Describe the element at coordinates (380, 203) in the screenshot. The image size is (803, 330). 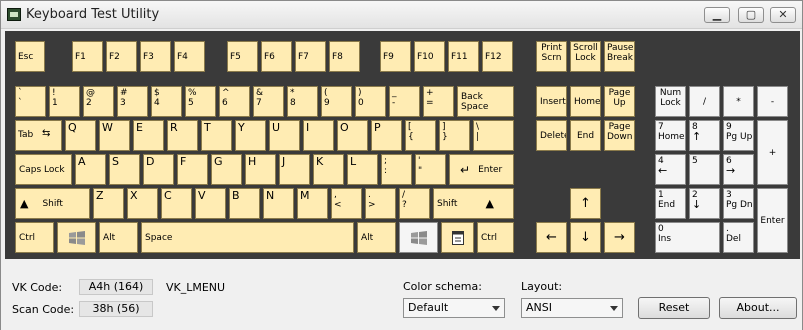
I see `key-period: . >` at that location.